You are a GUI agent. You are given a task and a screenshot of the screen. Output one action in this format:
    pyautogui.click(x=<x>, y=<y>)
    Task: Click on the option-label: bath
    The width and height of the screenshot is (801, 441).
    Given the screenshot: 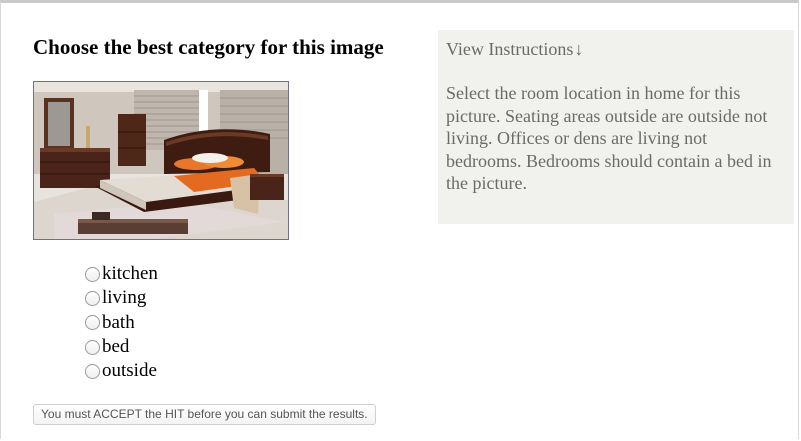 What is the action you would take?
    pyautogui.click(x=118, y=322)
    